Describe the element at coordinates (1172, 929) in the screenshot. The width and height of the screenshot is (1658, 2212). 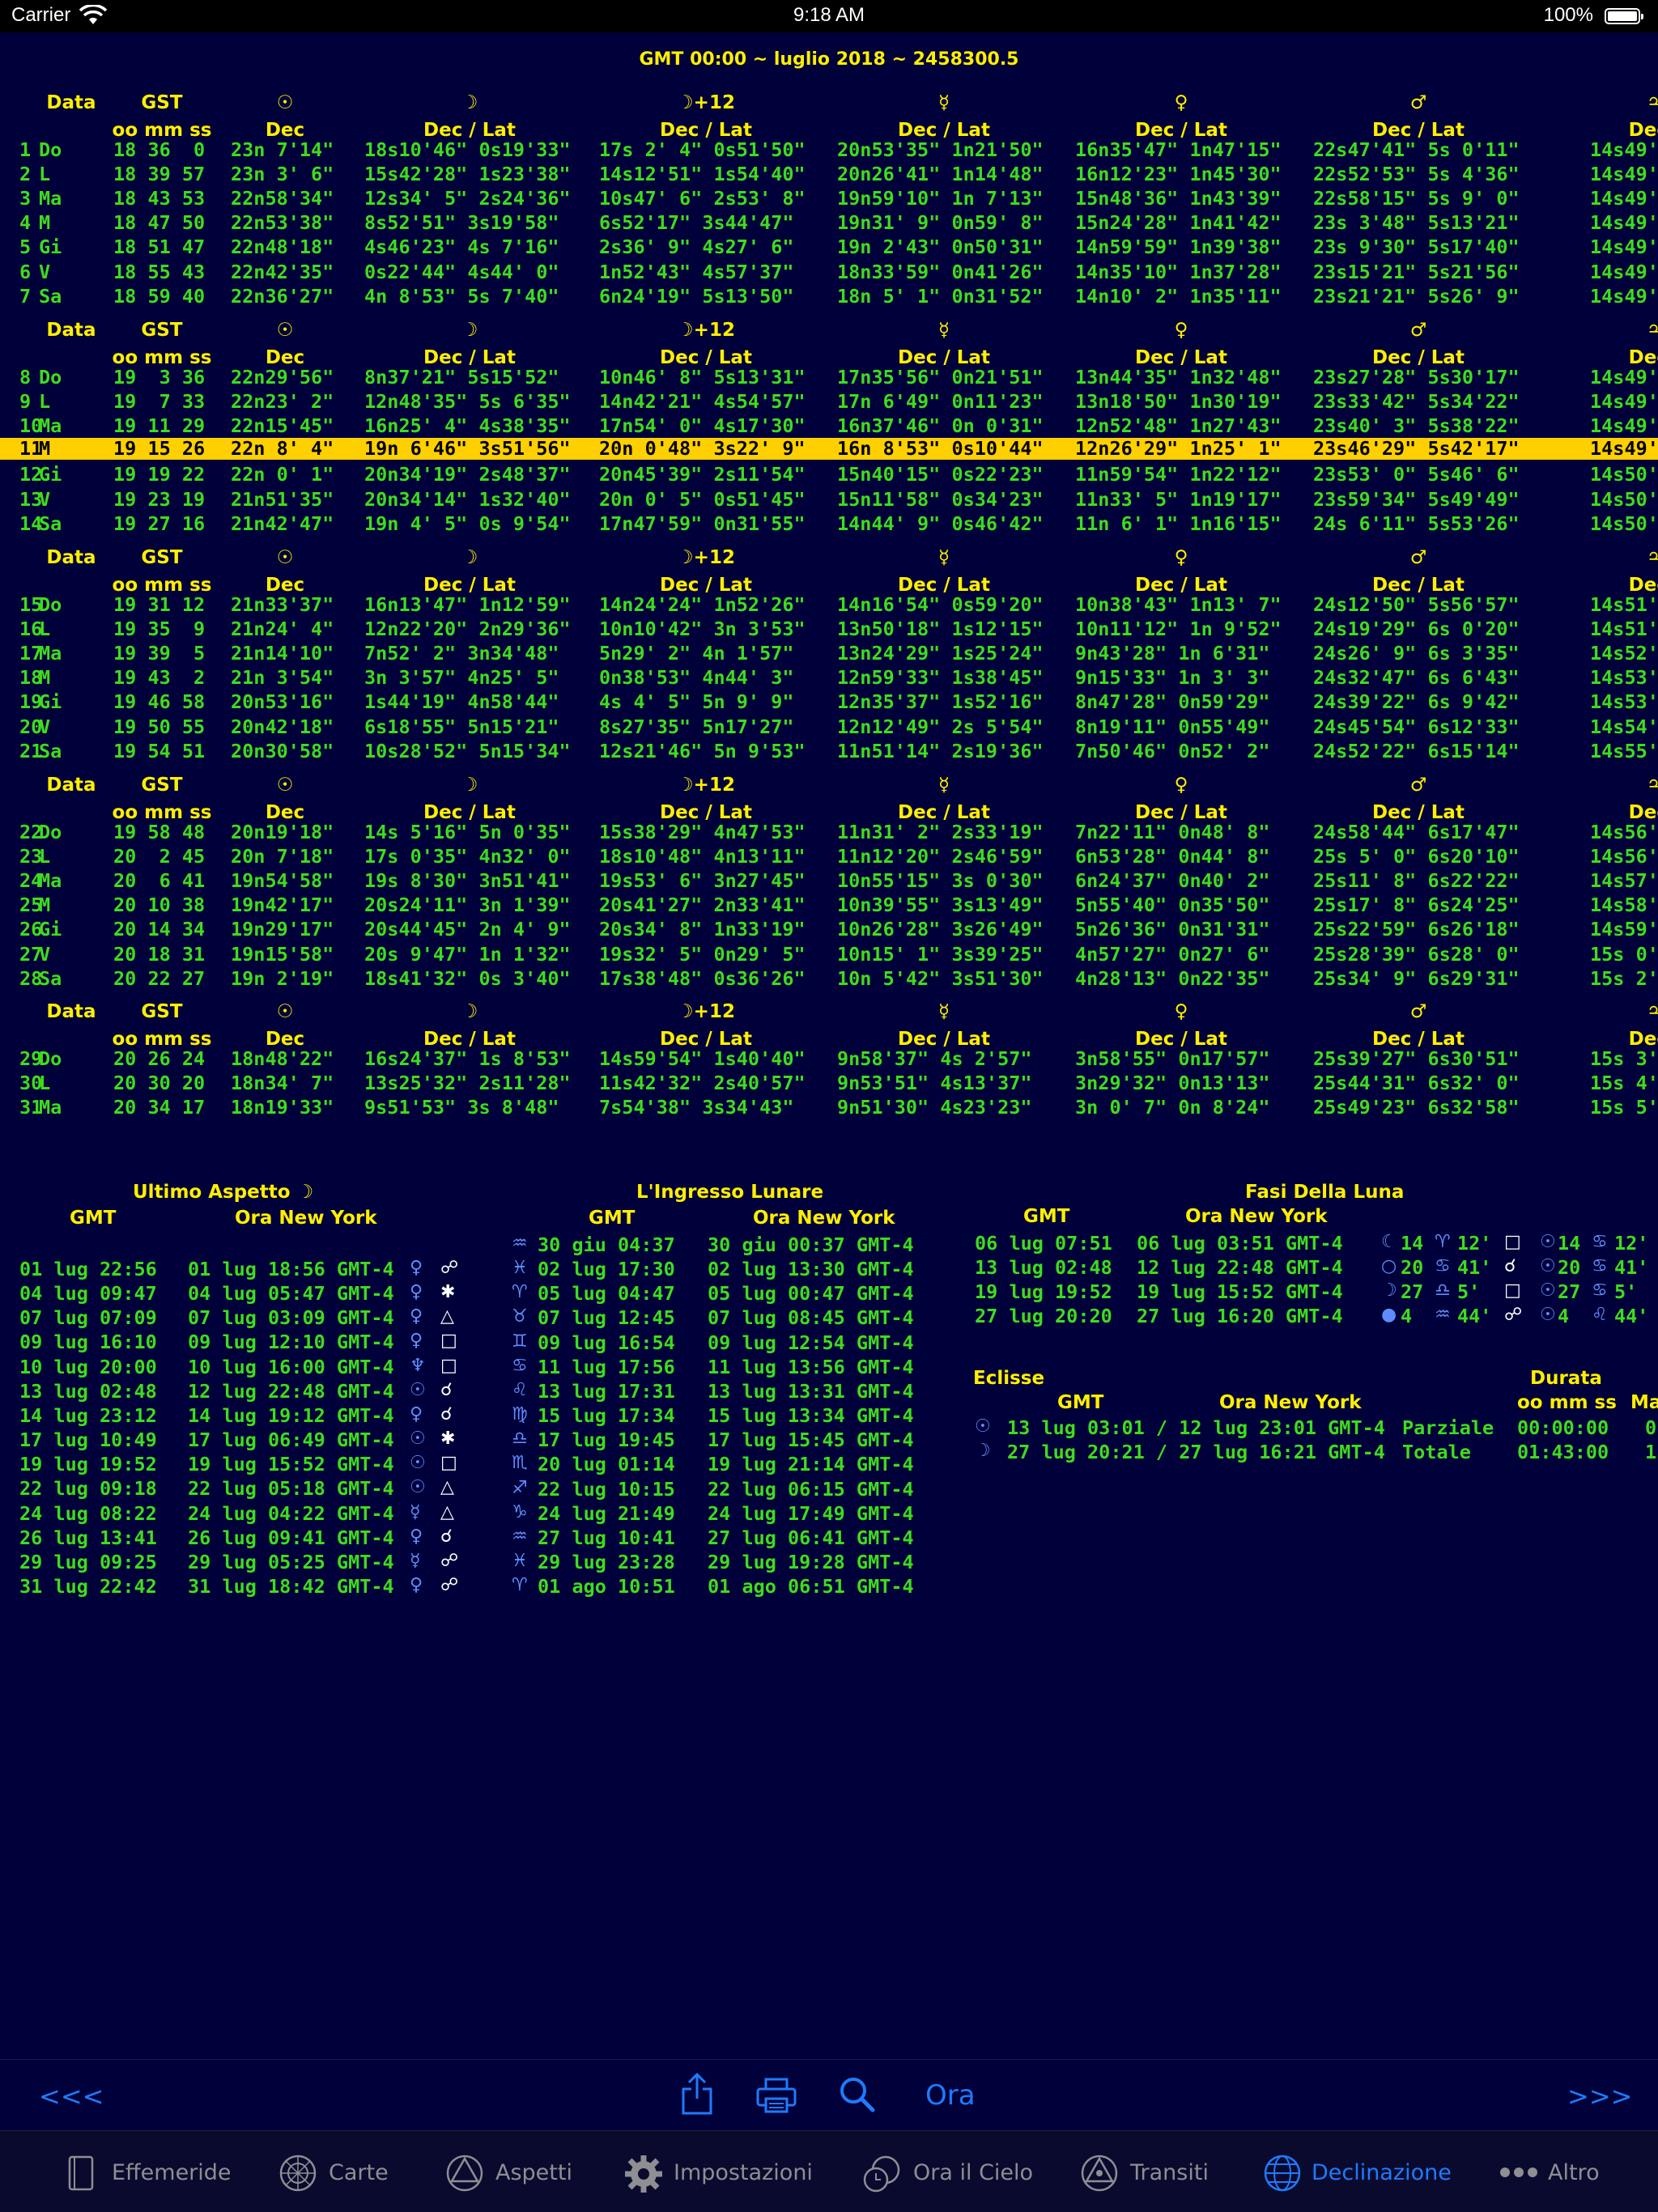
I see `table-cell: 5n26'36" 0n31'31"` at that location.